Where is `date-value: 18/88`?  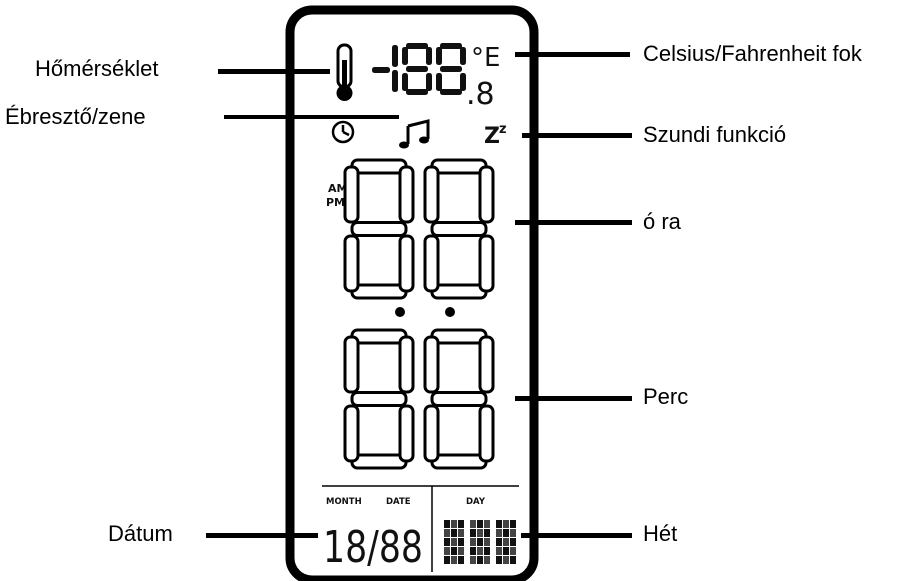
date-value: 18/88 is located at coordinates (373, 547).